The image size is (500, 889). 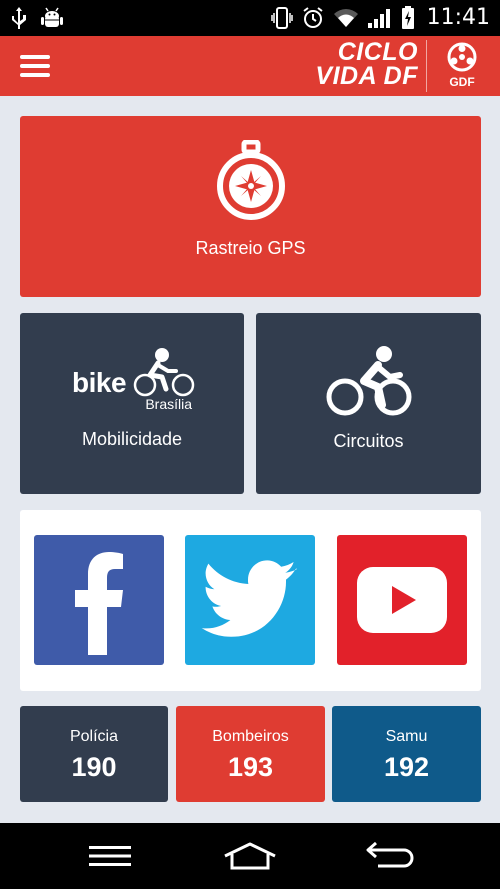 I want to click on firefighters-label: Bombeiros, so click(x=250, y=736).